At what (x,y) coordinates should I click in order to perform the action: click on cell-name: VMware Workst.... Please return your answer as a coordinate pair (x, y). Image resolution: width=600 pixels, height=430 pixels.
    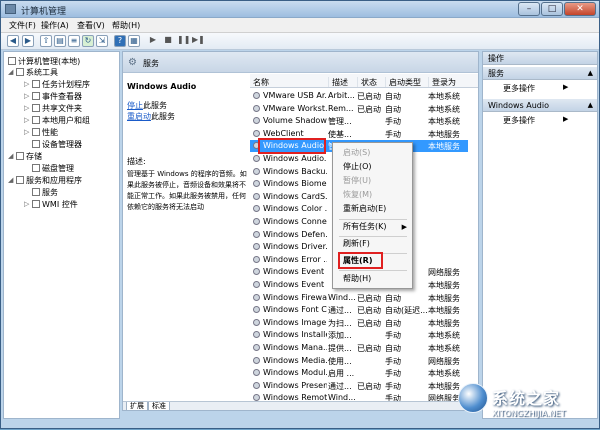
    Looking at the image, I should click on (295, 108).